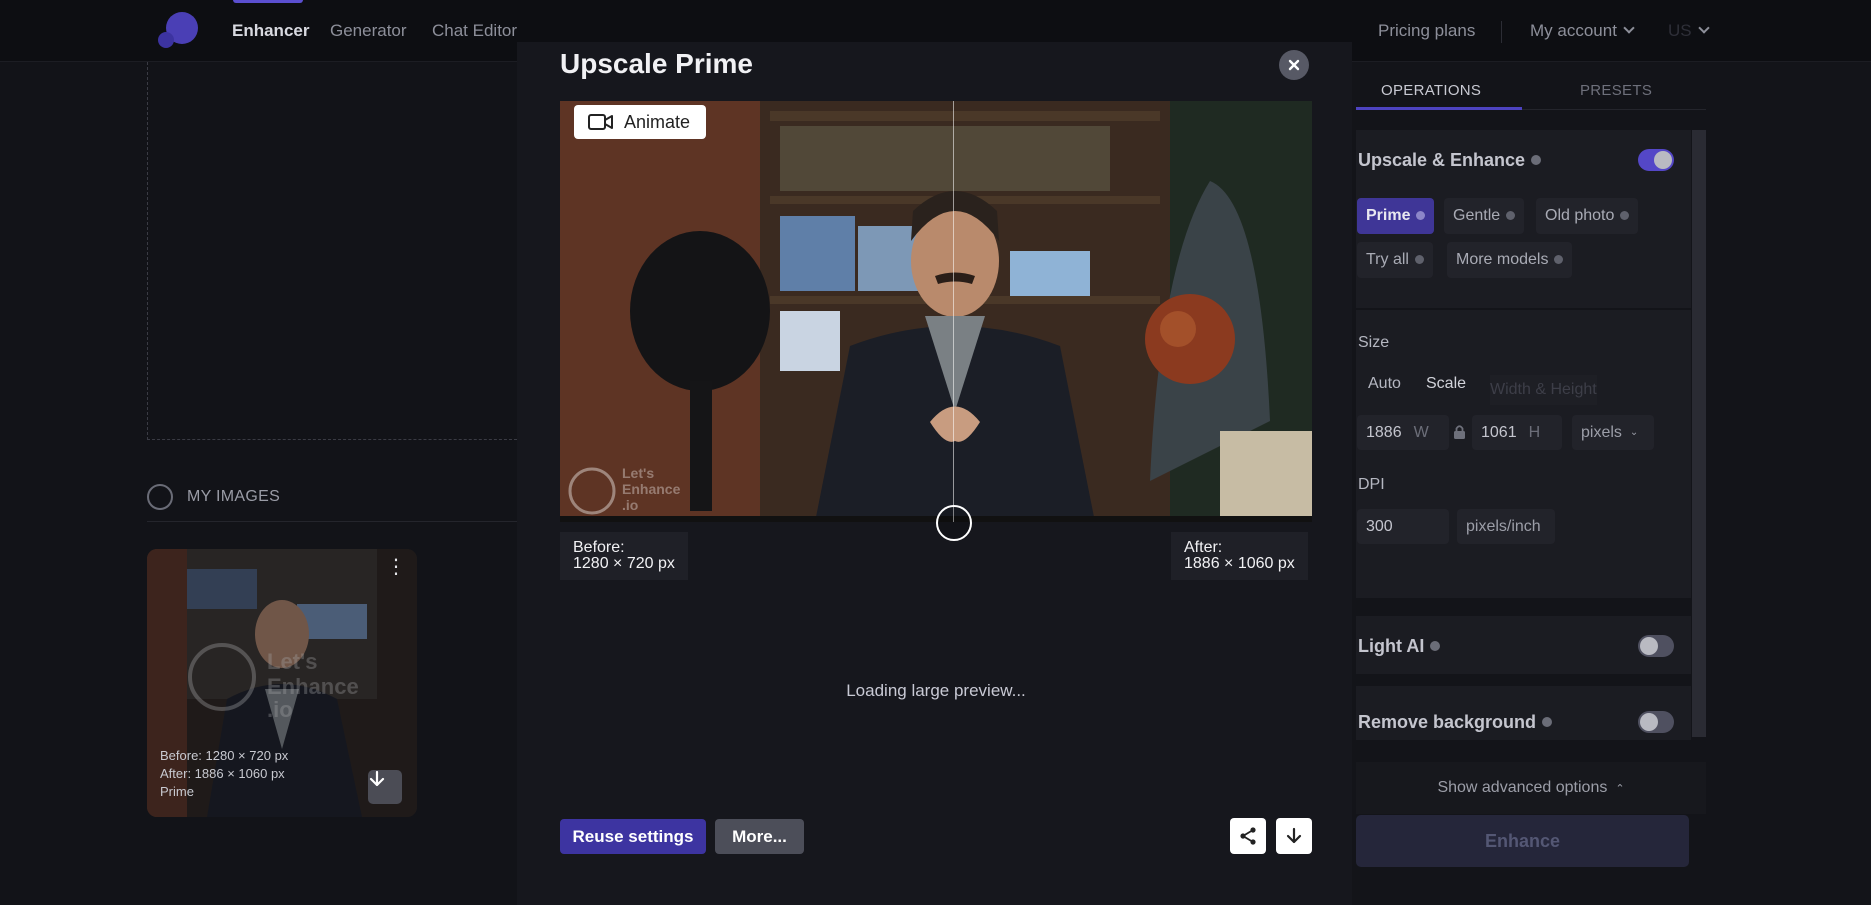 This screenshot has height=905, width=1871. I want to click on modal-title: Upscale Prime, so click(656, 63).